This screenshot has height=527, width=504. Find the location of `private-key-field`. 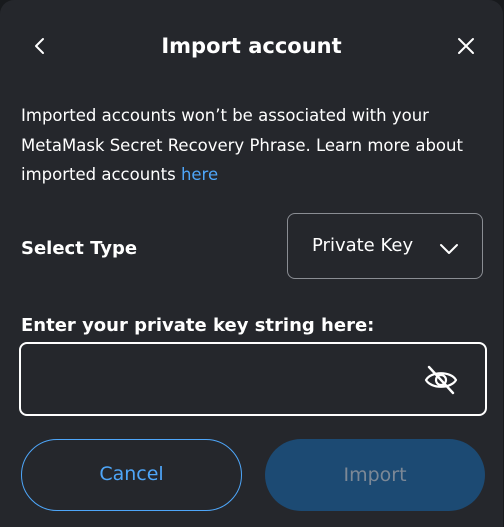

private-key-field is located at coordinates (253, 379).